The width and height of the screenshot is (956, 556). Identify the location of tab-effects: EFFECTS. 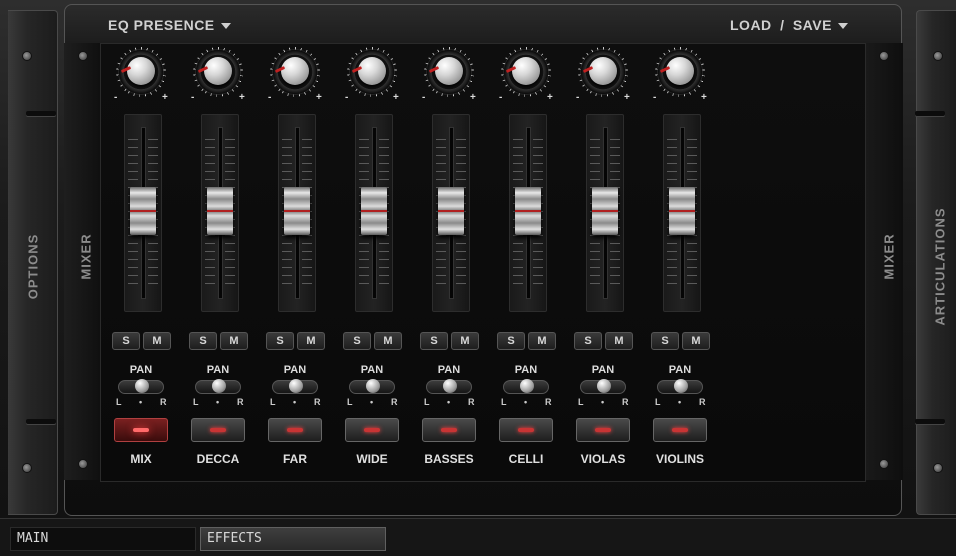
(293, 539).